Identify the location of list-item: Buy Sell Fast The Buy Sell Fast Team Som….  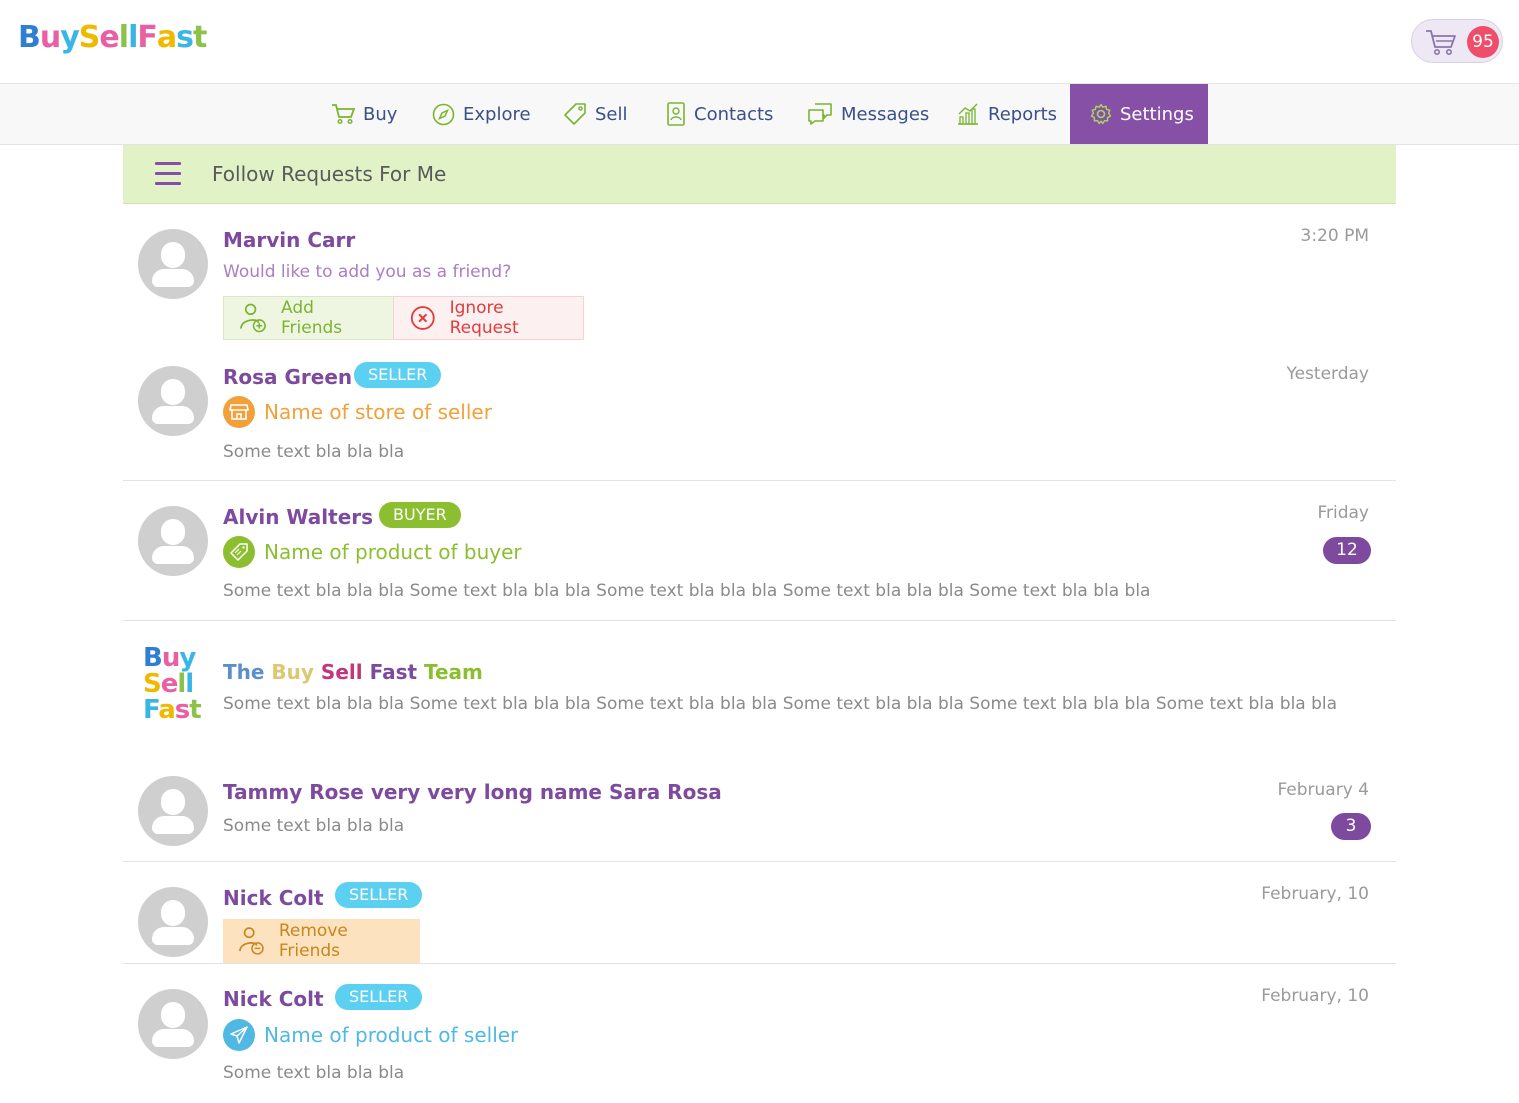
(759, 686).